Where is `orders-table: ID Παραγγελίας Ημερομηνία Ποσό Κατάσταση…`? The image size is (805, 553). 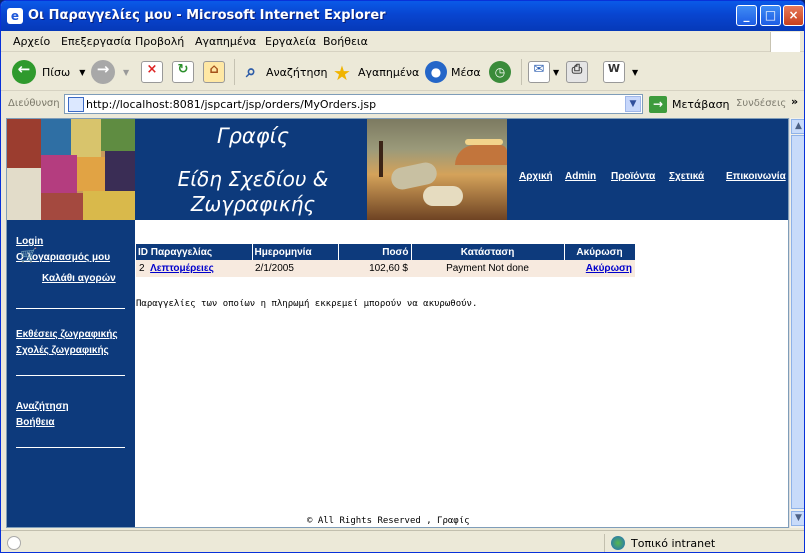 orders-table: ID Παραγγελίας Ημερομηνία Ποσό Κατάσταση… is located at coordinates (386, 260).